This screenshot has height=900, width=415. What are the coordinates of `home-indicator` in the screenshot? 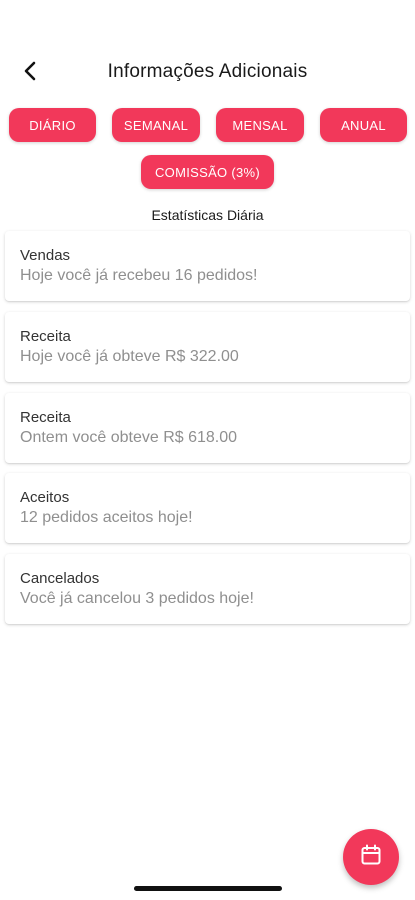 It's located at (208, 888).